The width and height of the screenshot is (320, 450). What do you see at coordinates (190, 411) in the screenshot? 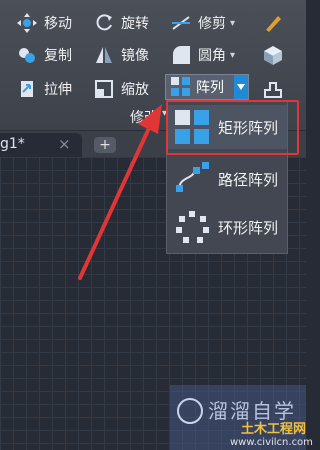
I see `play-logo-icon` at bounding box center [190, 411].